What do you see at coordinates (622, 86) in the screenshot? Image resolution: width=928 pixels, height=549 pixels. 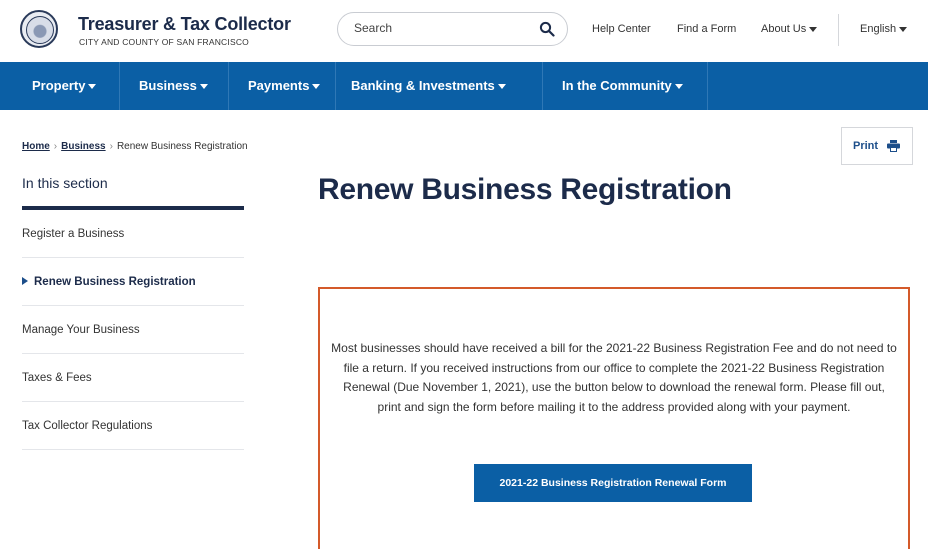 I see `nav-in-the-community: In the Community` at bounding box center [622, 86].